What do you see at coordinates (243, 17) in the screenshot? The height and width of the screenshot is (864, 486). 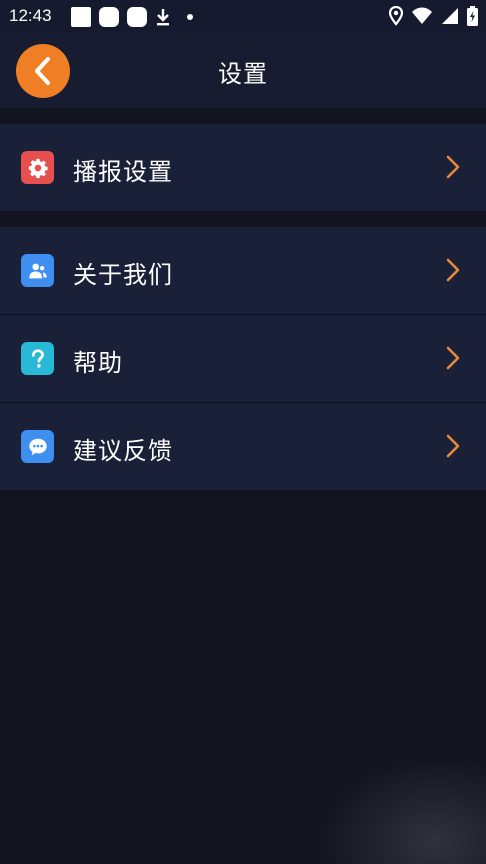 I see `status-bar: 12:43` at bounding box center [243, 17].